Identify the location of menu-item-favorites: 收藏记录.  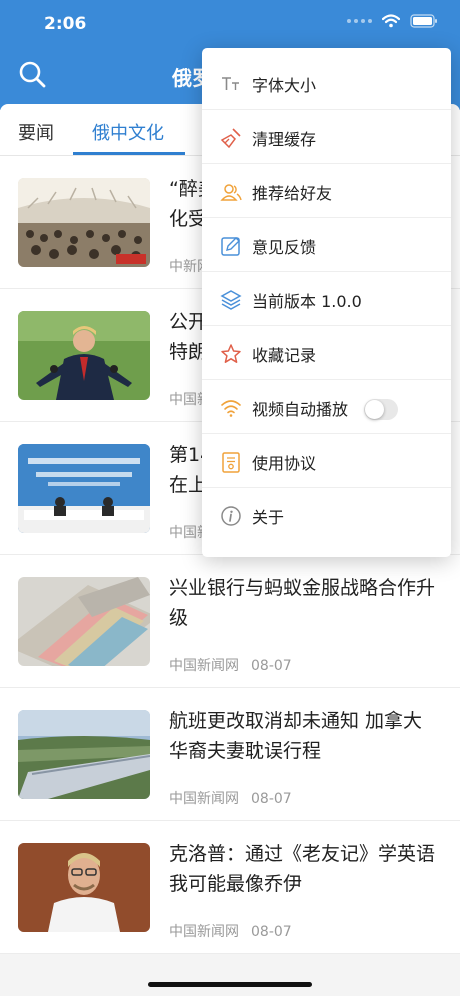
(326, 353).